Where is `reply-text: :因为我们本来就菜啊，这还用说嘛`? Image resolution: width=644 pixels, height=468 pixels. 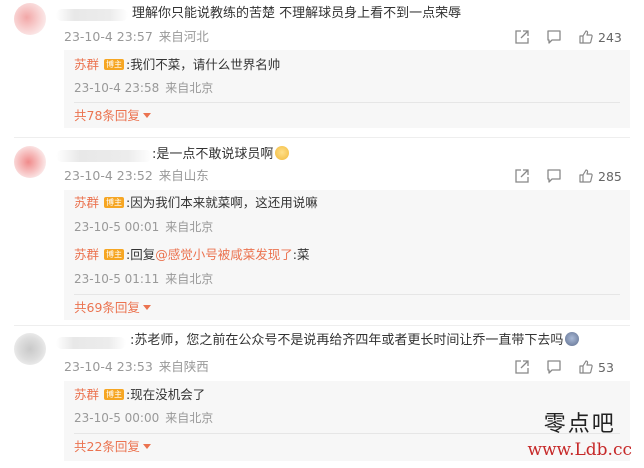
reply-text: :因为我们本来就菜啊，这还用说嘛 is located at coordinates (222, 202).